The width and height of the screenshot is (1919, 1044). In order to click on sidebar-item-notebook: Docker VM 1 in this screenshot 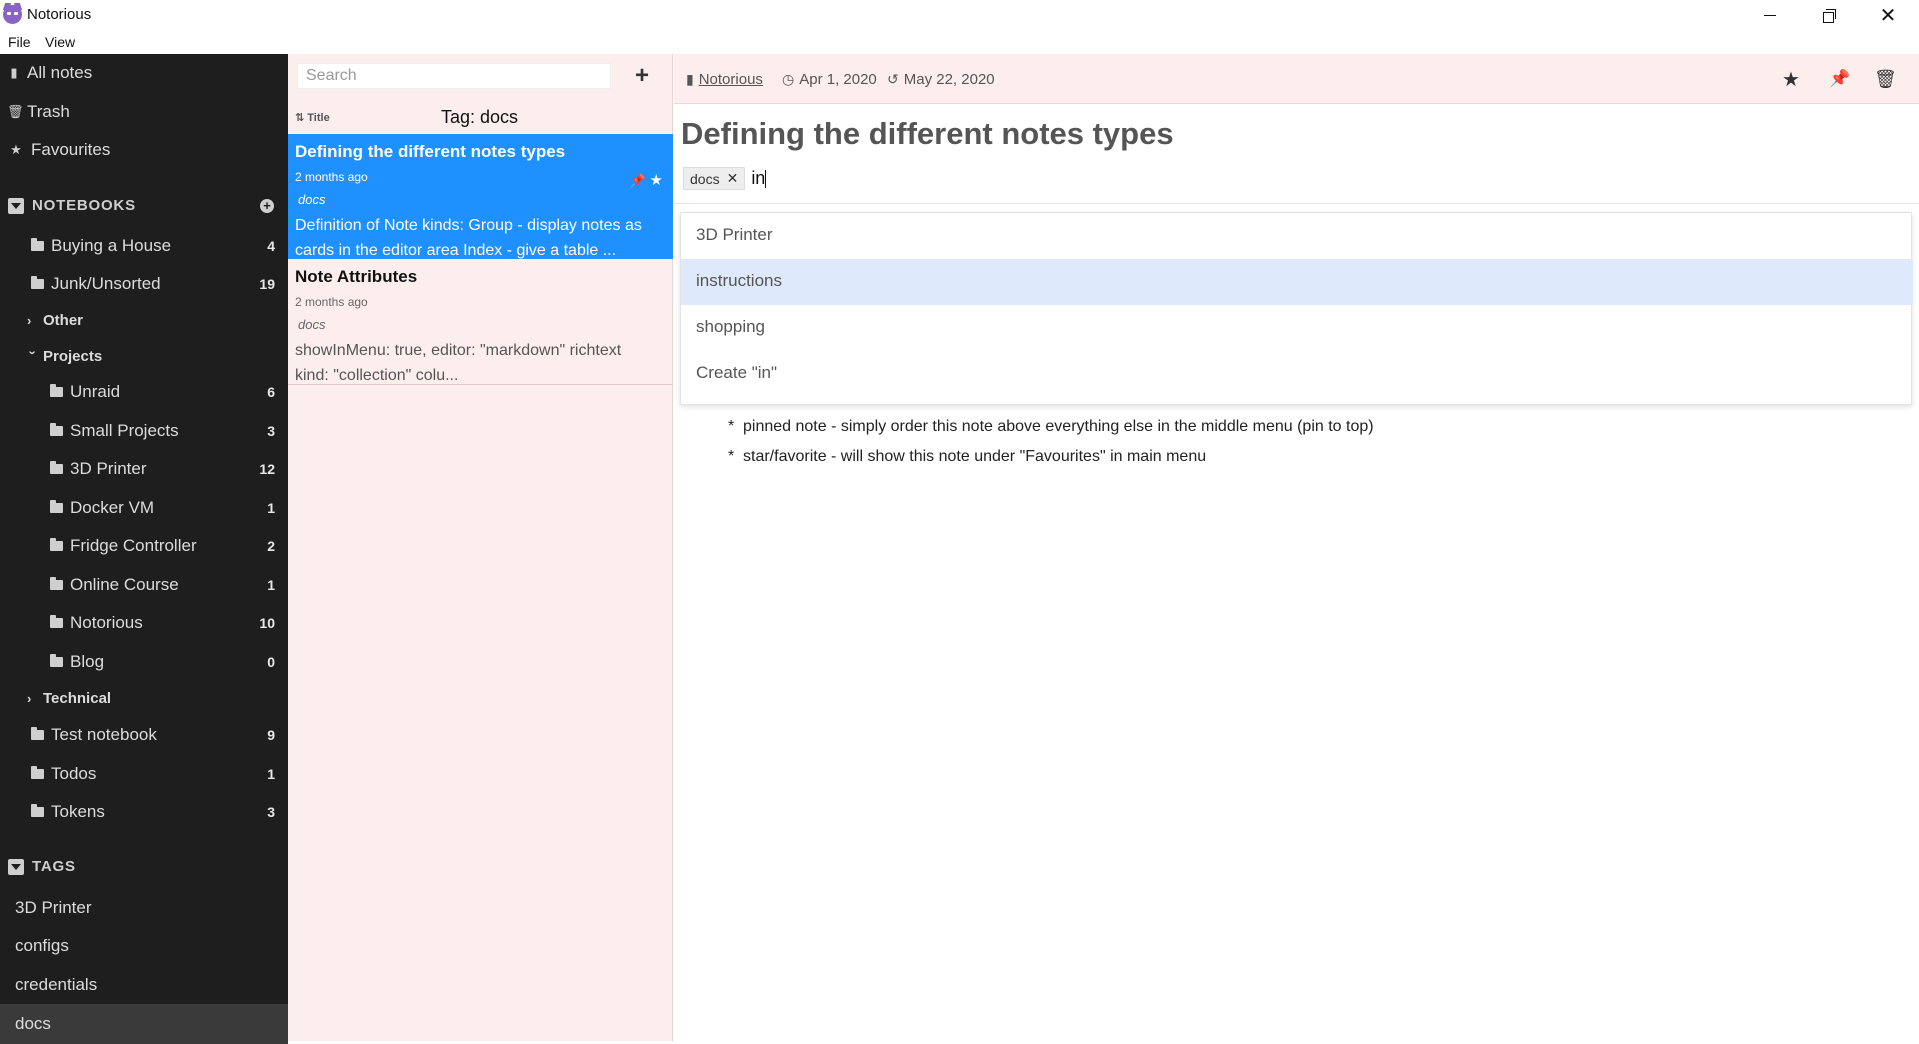, I will do `click(144, 508)`.